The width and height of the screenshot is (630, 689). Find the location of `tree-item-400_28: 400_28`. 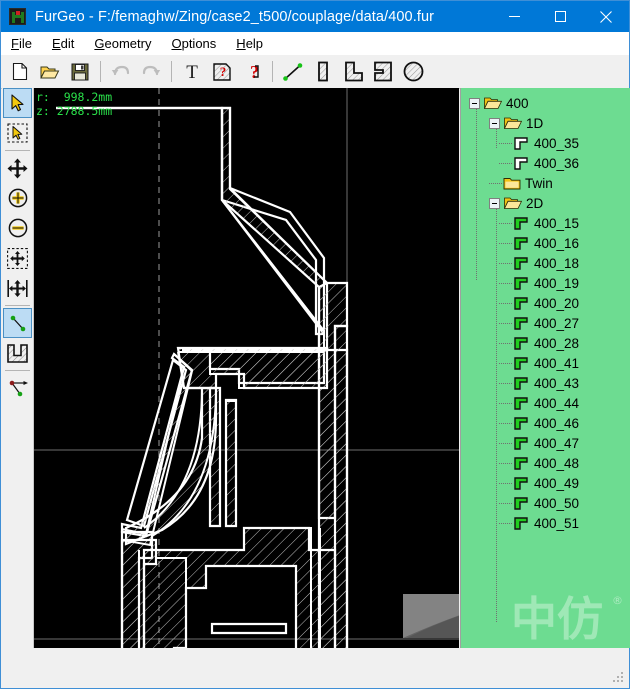

tree-item-400_28: 400_28 is located at coordinates (545, 343).